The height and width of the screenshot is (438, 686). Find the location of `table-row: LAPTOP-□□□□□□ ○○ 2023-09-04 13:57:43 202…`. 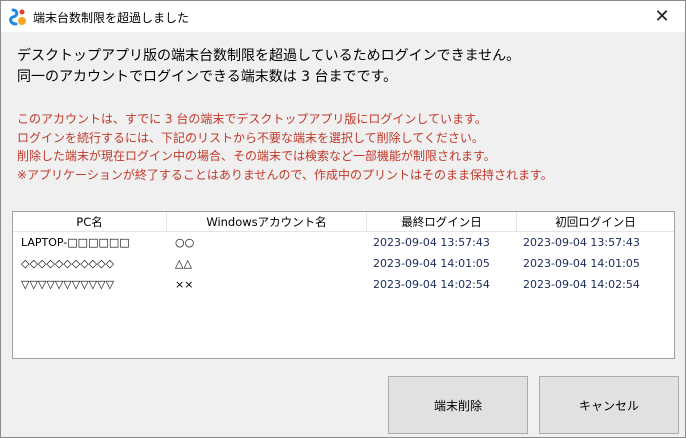

table-row: LAPTOP-□□□□□□ ○○ 2023-09-04 13:57:43 202… is located at coordinates (343, 242).